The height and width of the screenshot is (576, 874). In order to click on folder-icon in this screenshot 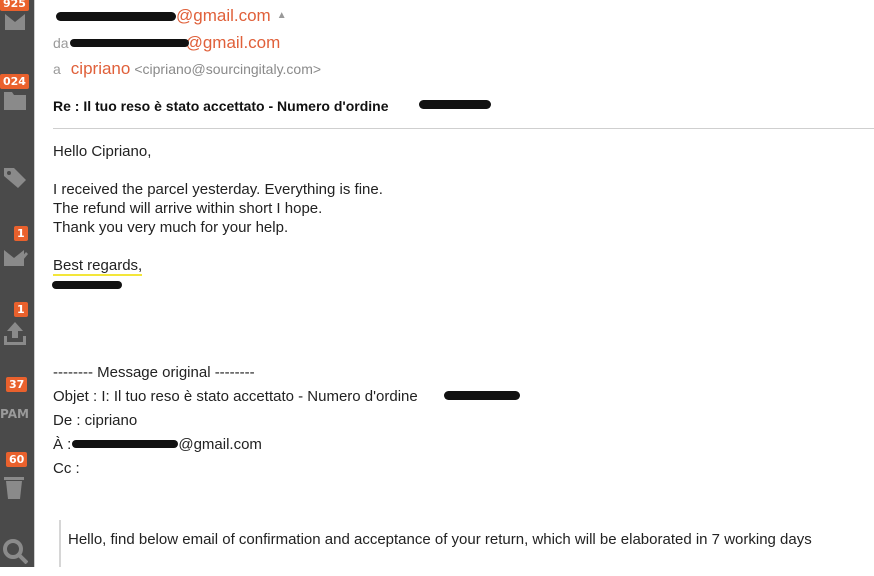, I will do `click(15, 101)`.